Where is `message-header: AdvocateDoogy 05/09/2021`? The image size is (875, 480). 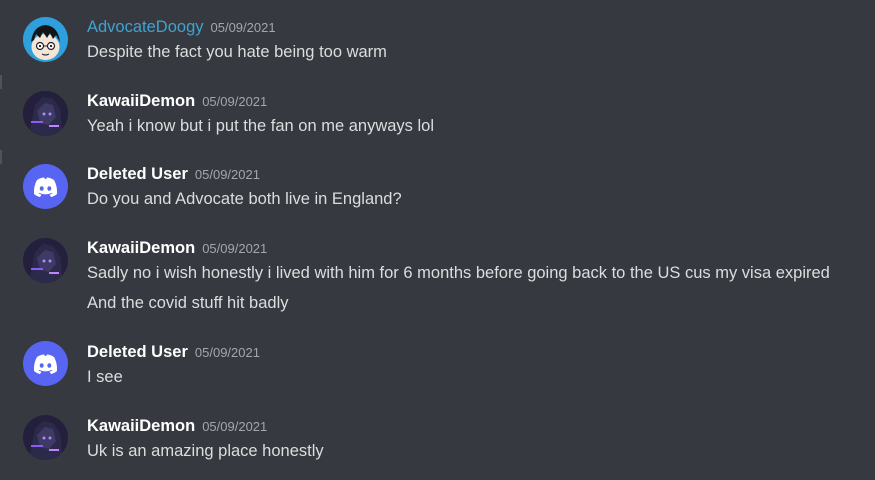
message-header: AdvocateDoogy 05/09/2021 is located at coordinates (181, 27).